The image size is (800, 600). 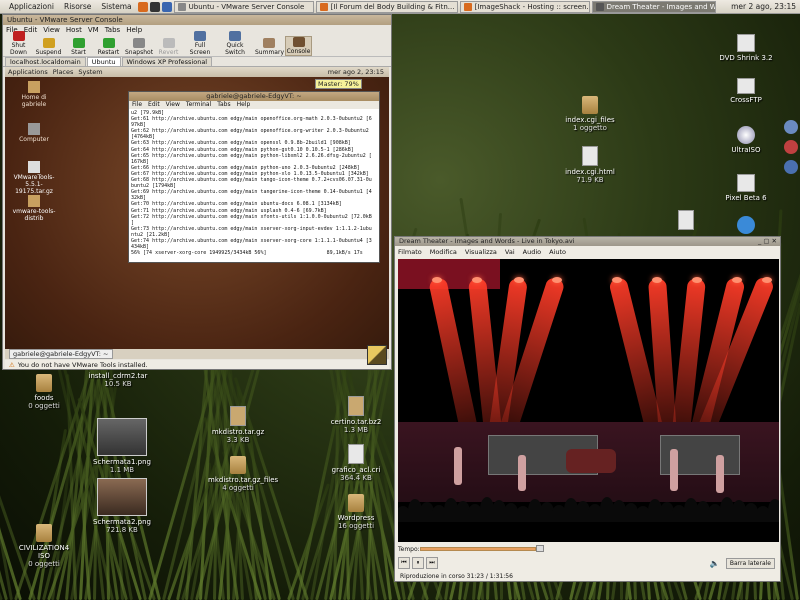 I want to click on totem-menu-modifica: Modifica, so click(x=443, y=252).